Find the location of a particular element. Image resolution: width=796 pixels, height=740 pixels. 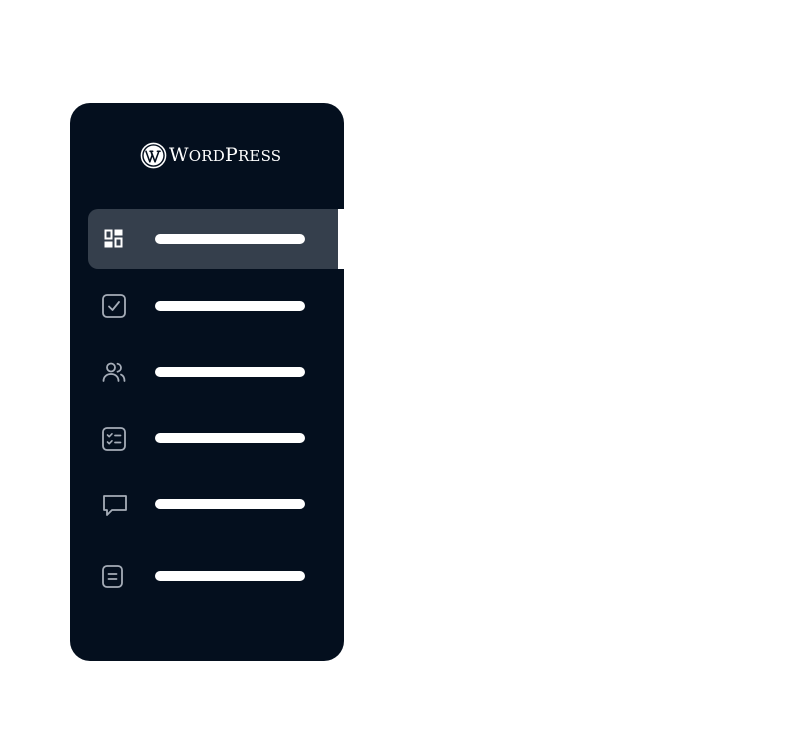

users-icon is located at coordinates (114, 372).